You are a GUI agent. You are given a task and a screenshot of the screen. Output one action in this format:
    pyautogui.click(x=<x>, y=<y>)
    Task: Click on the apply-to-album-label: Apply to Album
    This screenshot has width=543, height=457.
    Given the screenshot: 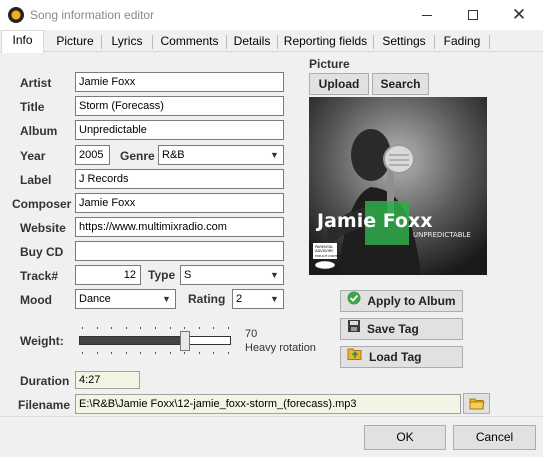 What is the action you would take?
    pyautogui.click(x=411, y=301)
    